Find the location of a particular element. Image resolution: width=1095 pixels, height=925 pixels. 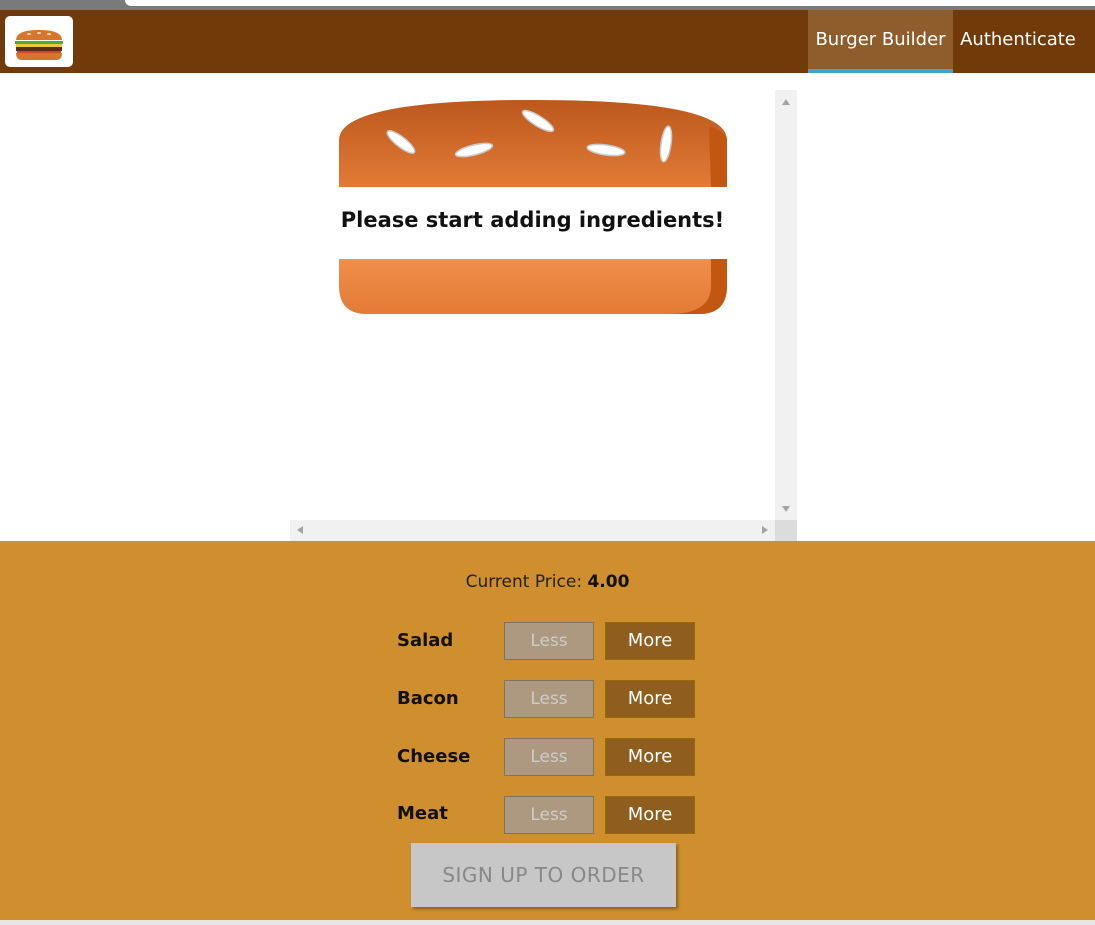

meat-more-button: More is located at coordinates (650, 815).